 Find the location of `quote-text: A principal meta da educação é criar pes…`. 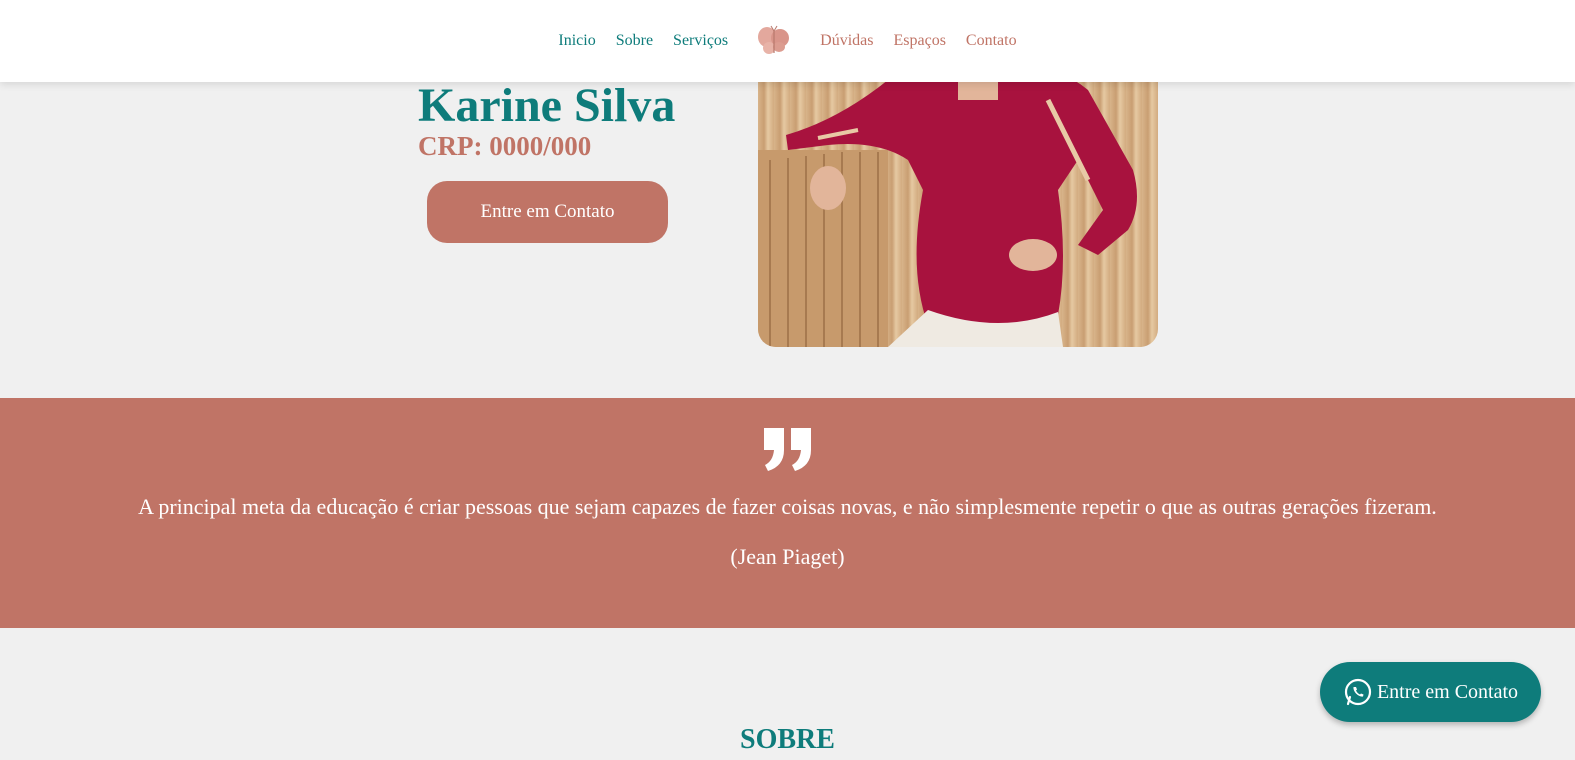

quote-text: A principal meta da educação é criar pes… is located at coordinates (787, 506).